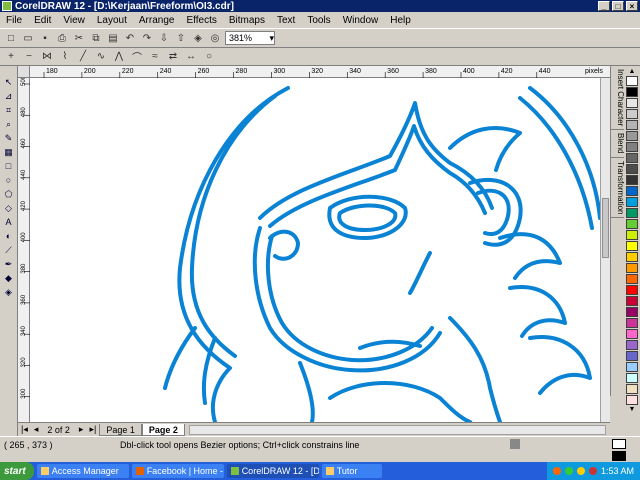  I want to click on start-button: start, so click(17, 471).